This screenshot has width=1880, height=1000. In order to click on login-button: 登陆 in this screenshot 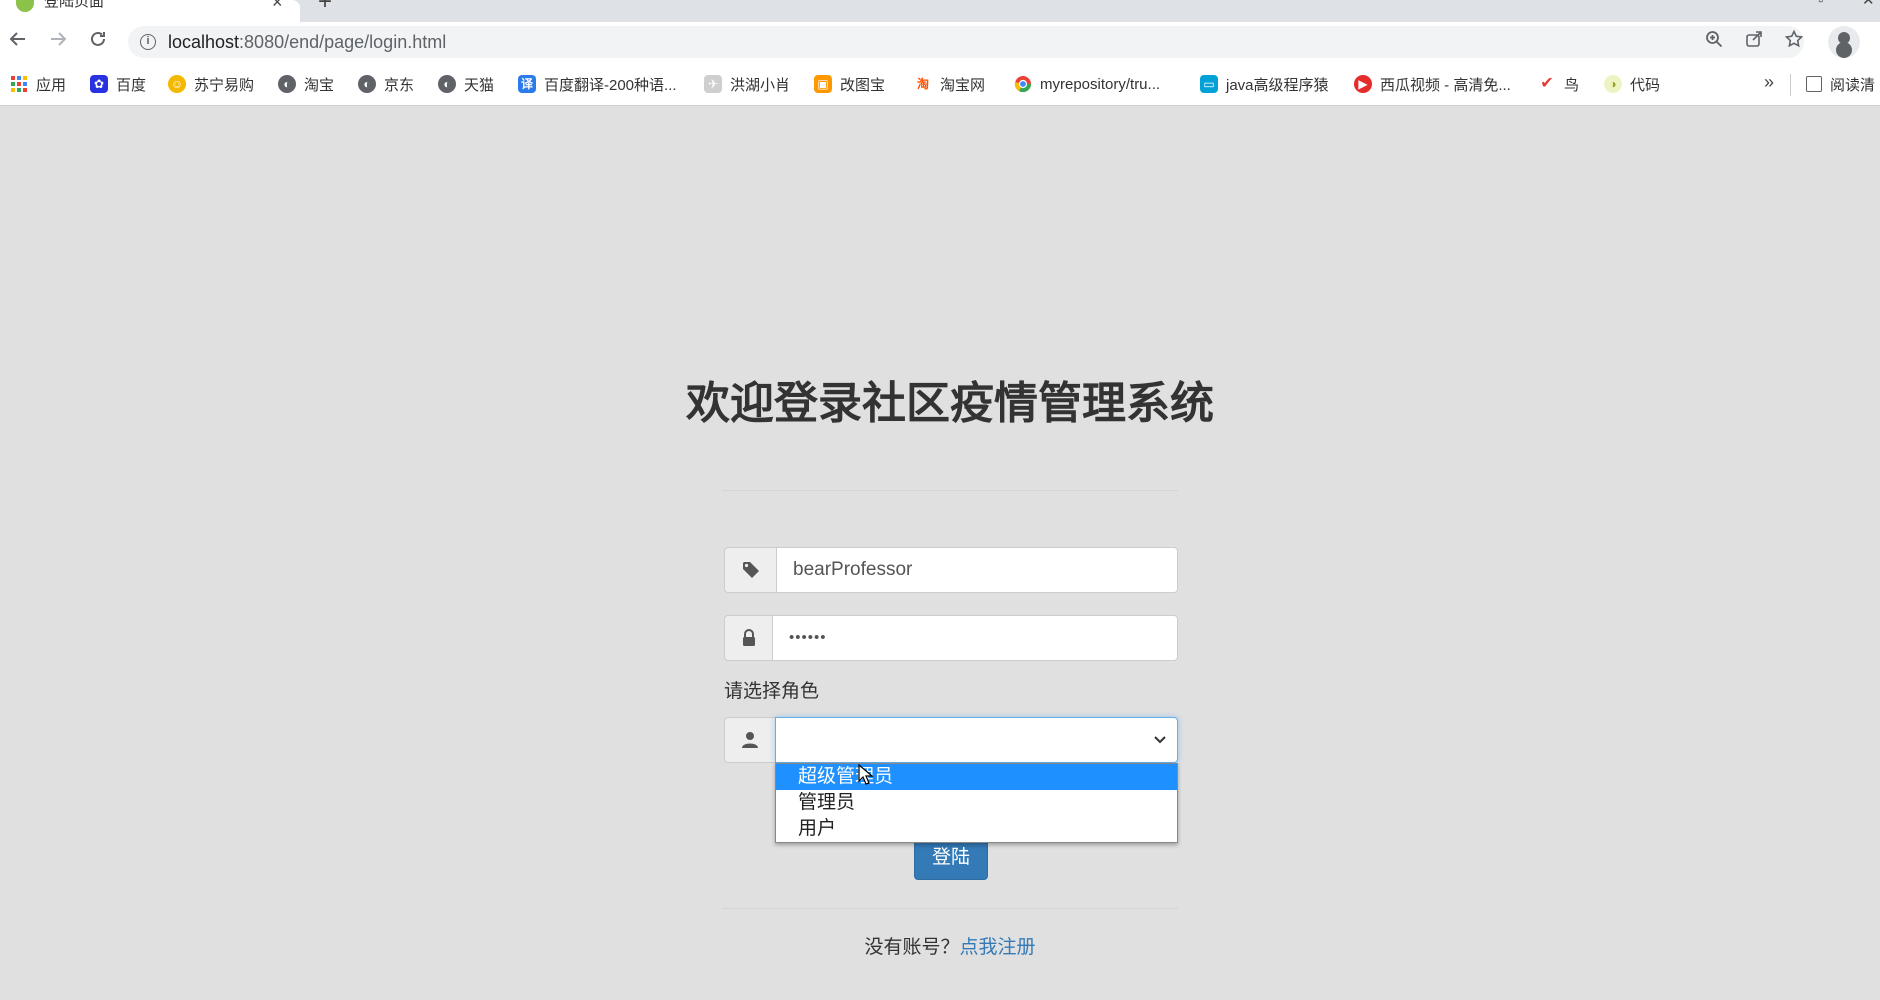, I will do `click(951, 859)`.